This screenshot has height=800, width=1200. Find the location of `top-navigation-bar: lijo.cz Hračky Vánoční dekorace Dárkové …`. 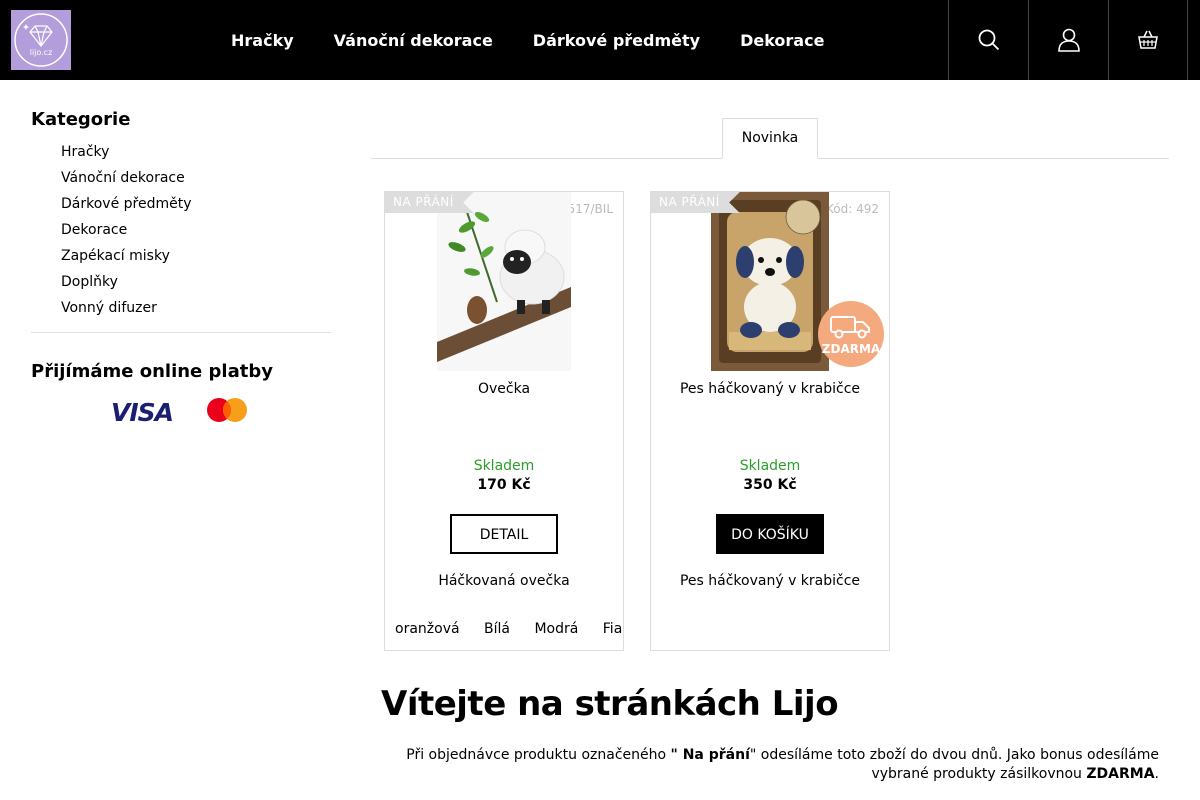

top-navigation-bar: lijo.cz Hračky Vánoční dekorace Dárkové … is located at coordinates (600, 40).